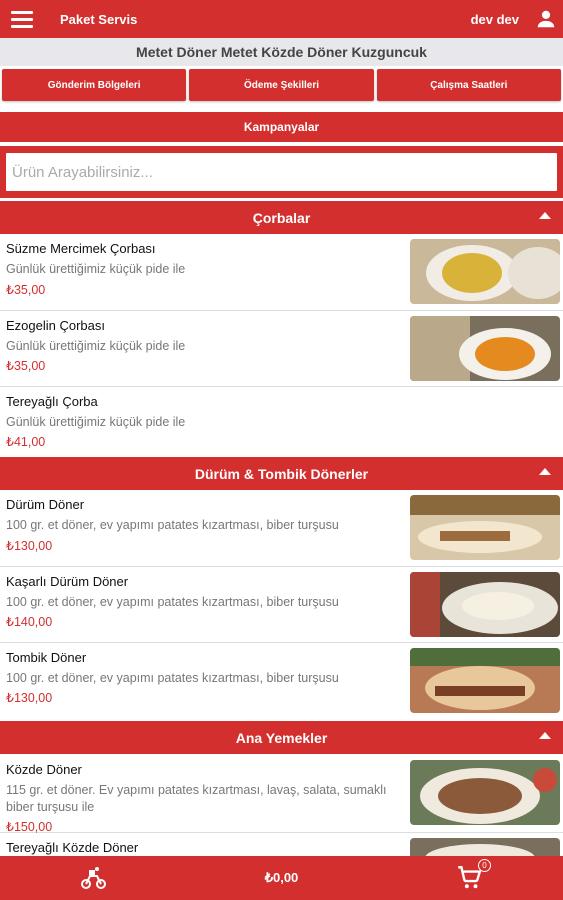 The height and width of the screenshot is (900, 563). What do you see at coordinates (281, 127) in the screenshot?
I see `campaigns-button: Kampanyalar` at bounding box center [281, 127].